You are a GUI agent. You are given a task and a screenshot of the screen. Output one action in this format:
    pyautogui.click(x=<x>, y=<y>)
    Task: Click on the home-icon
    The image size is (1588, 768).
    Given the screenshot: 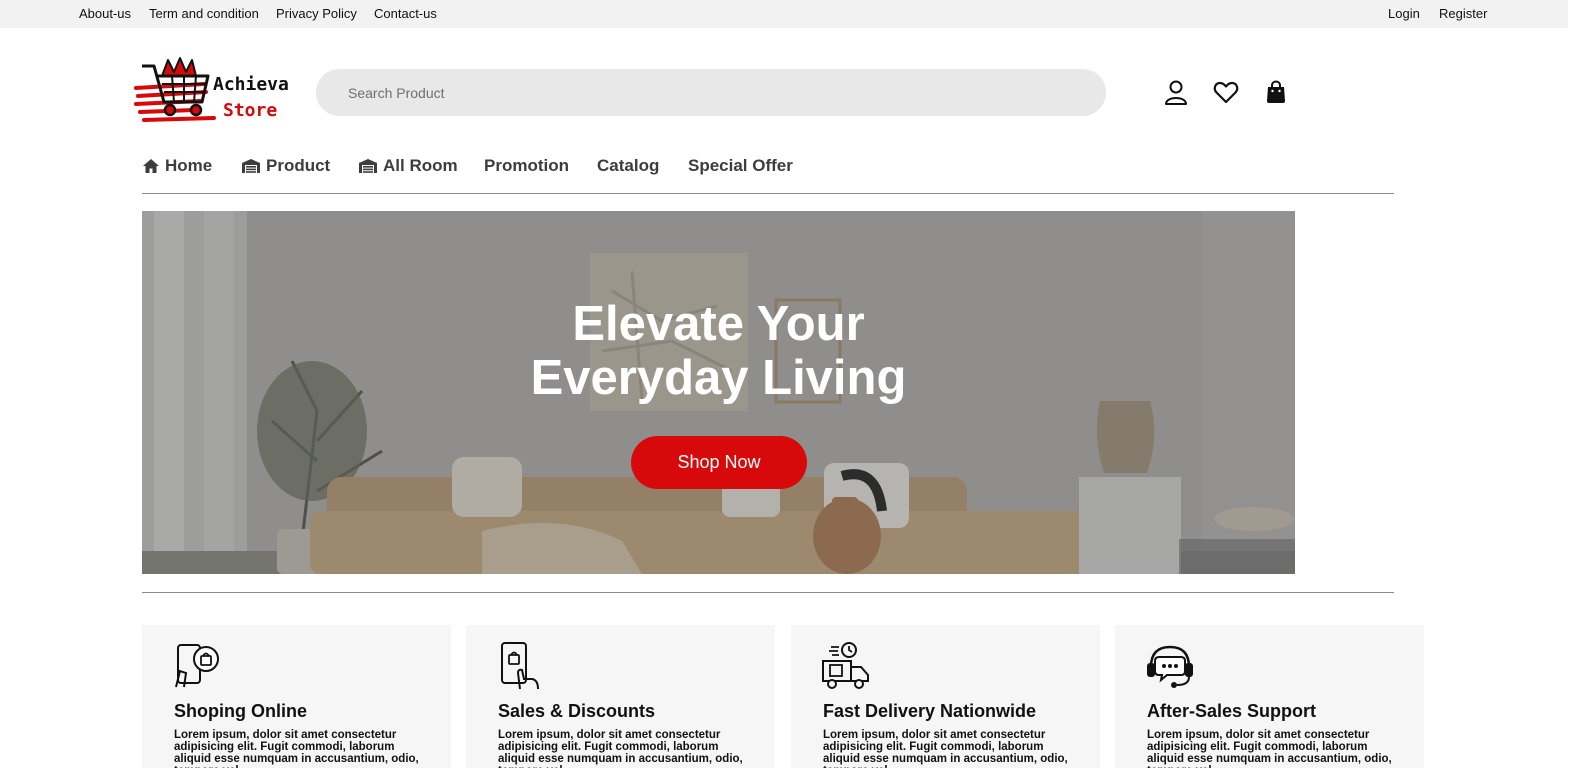 What is the action you would take?
    pyautogui.click(x=151, y=166)
    